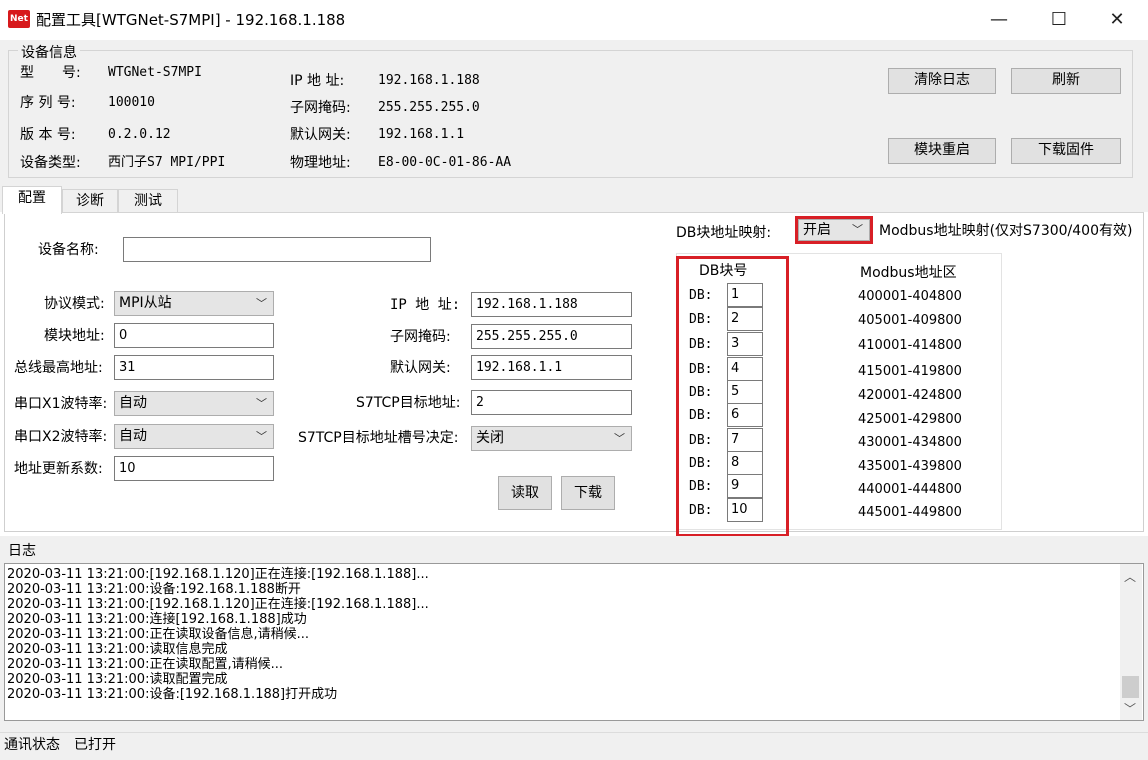 The width and height of the screenshot is (1148, 760). Describe the element at coordinates (429, 107) in the screenshot. I see `info-mask-value: 255.255.255.0` at that location.